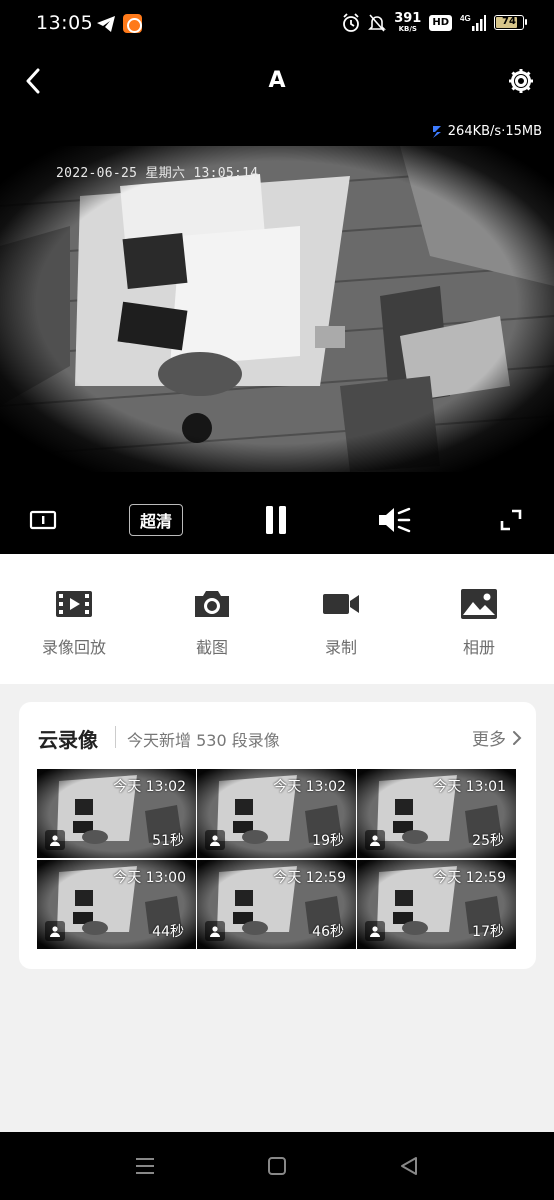 The width and height of the screenshot is (554, 1200). Describe the element at coordinates (517, 737) in the screenshot. I see `chevron-right-icon` at that location.